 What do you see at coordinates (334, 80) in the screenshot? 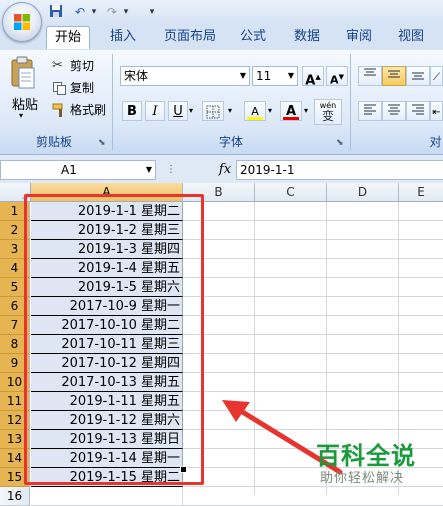
I see `shrink-font-label: A` at bounding box center [334, 80].